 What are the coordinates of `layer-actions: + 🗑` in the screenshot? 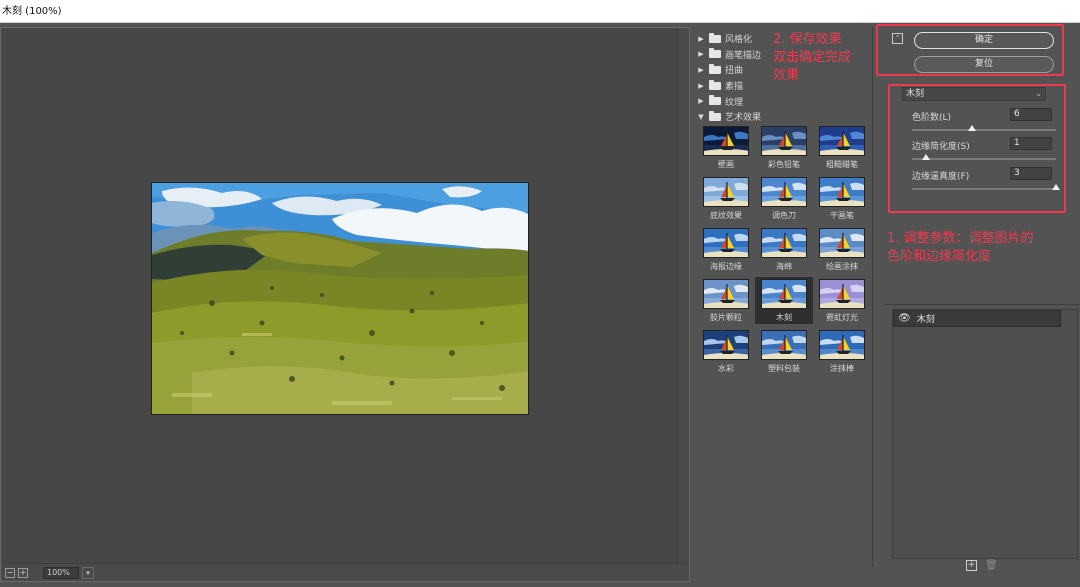 It's located at (982, 565).